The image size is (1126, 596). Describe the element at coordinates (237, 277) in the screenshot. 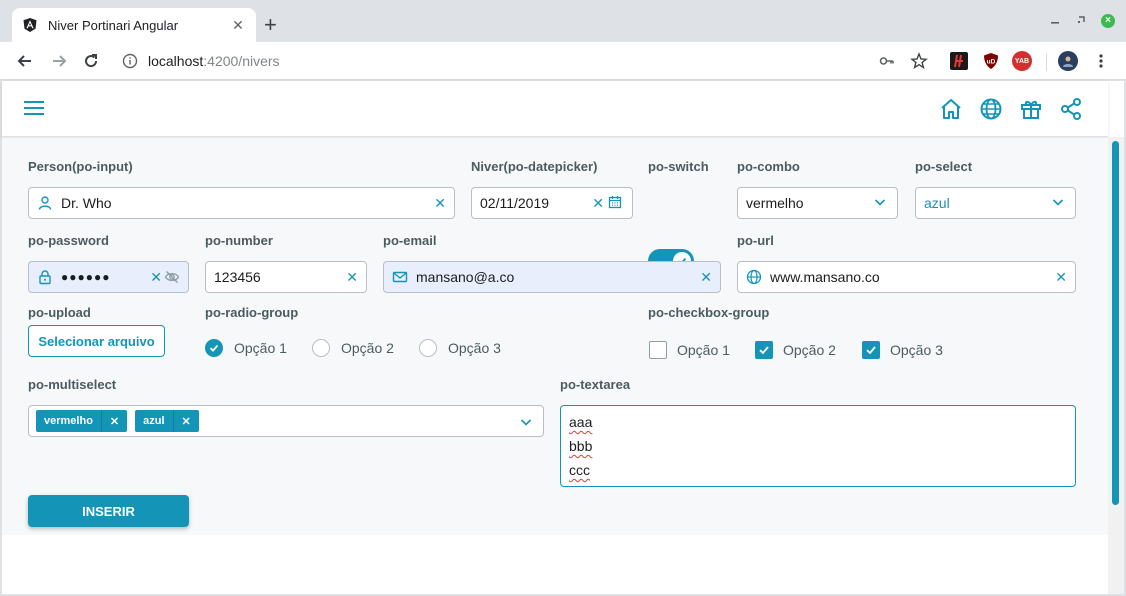

I see `number-value: 123456` at that location.